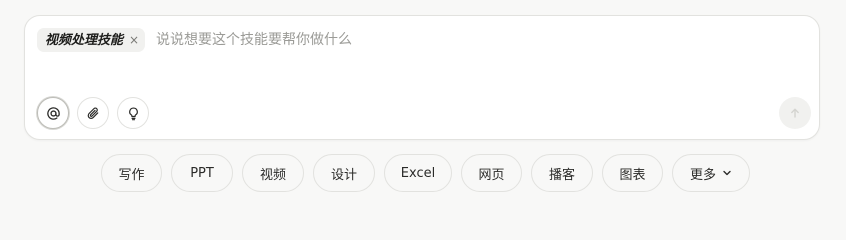  I want to click on mention-button, so click(53, 113).